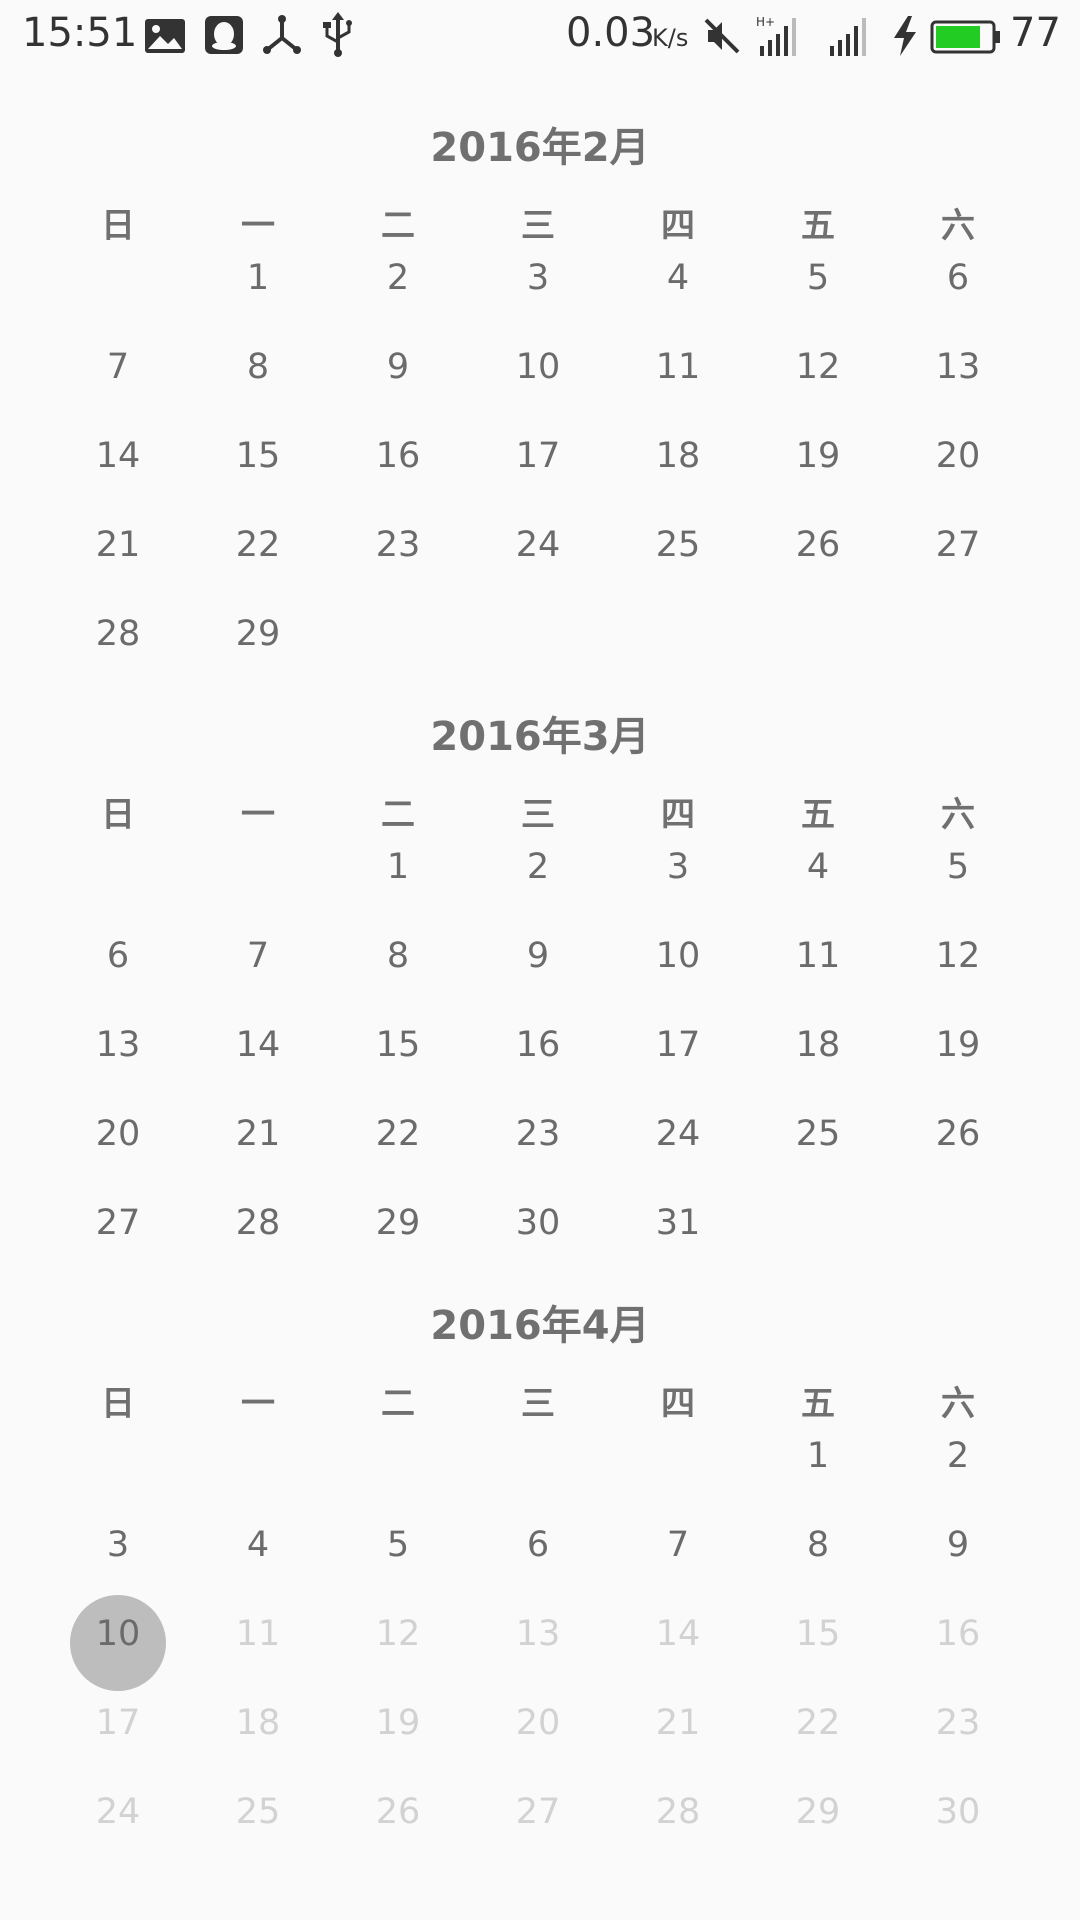 The image size is (1080, 1920). I want to click on day-number: 3, so click(538, 277).